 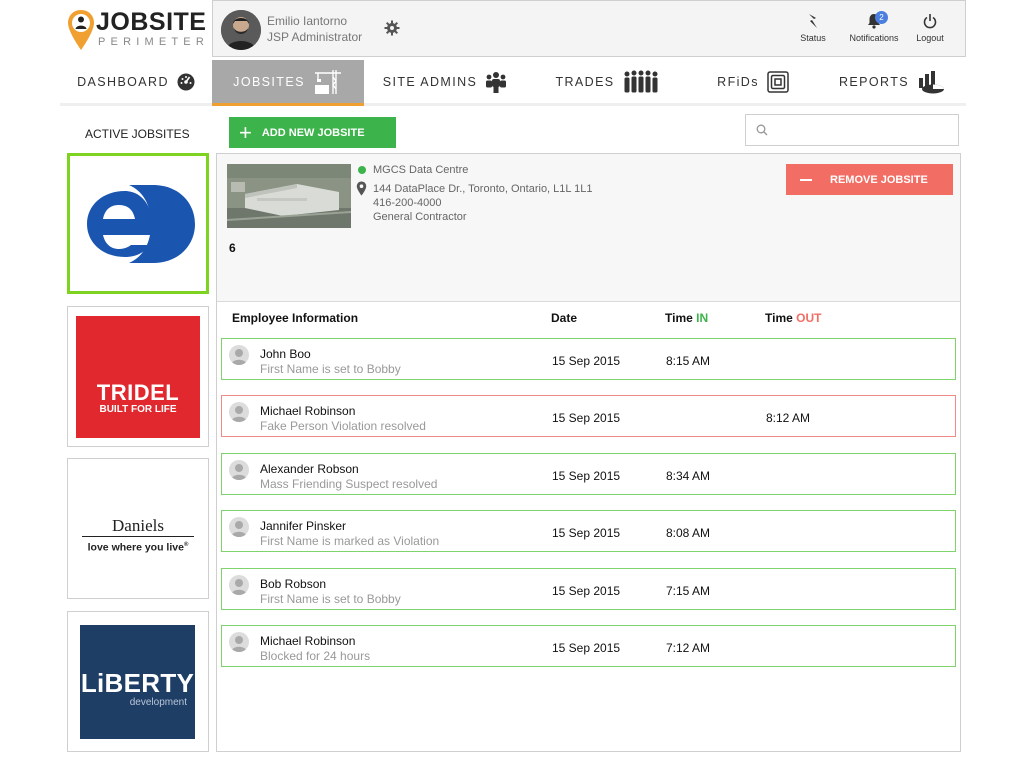 What do you see at coordinates (285, 354) in the screenshot?
I see `employee-name: John Boo` at bounding box center [285, 354].